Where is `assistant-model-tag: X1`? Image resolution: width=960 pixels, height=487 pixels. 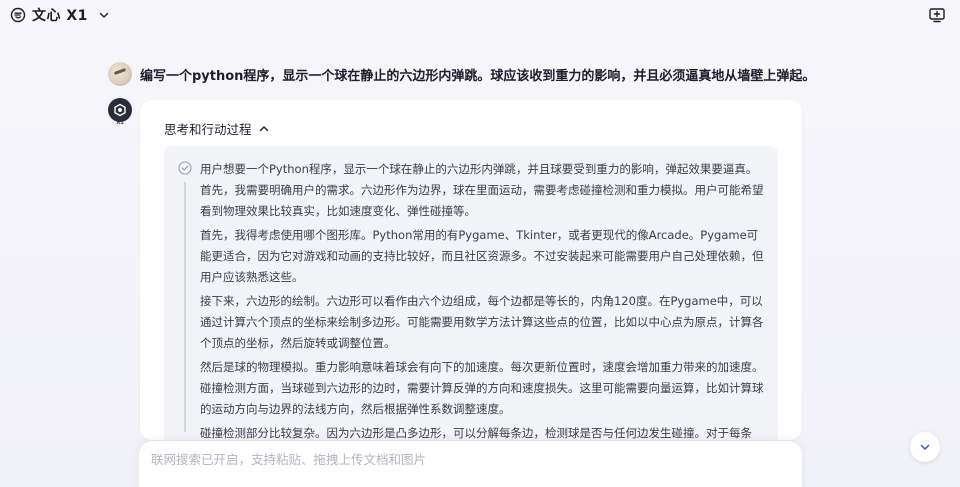 assistant-model-tag: X1 is located at coordinates (120, 123).